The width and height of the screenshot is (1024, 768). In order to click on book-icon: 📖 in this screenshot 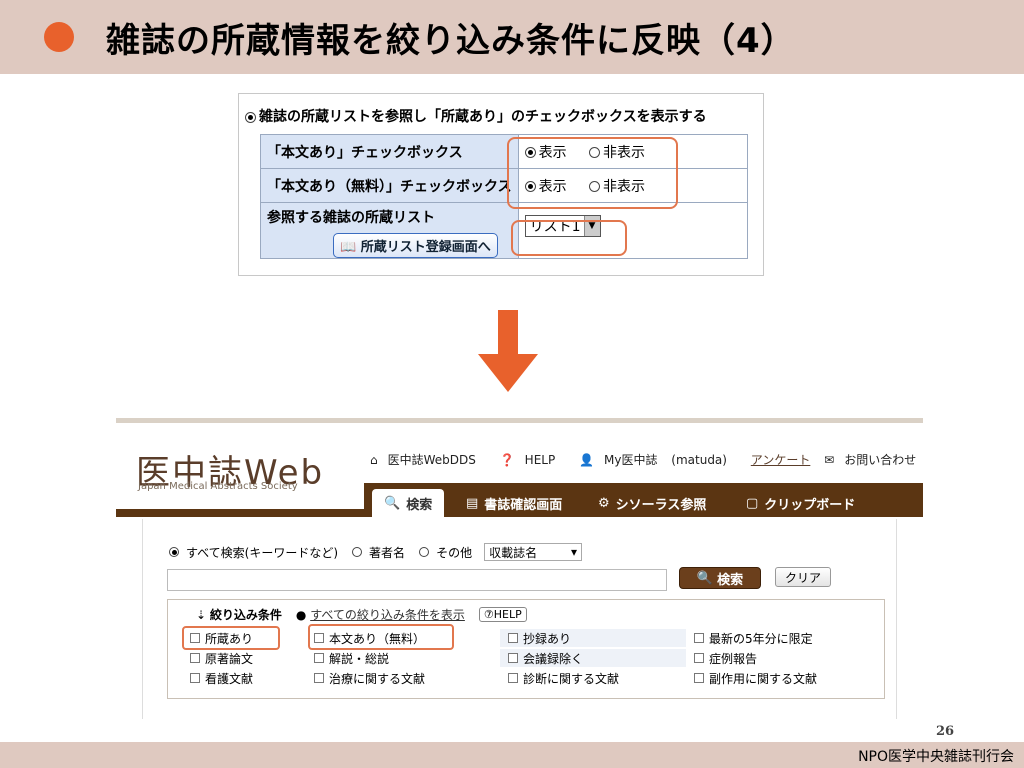, I will do `click(350, 247)`.